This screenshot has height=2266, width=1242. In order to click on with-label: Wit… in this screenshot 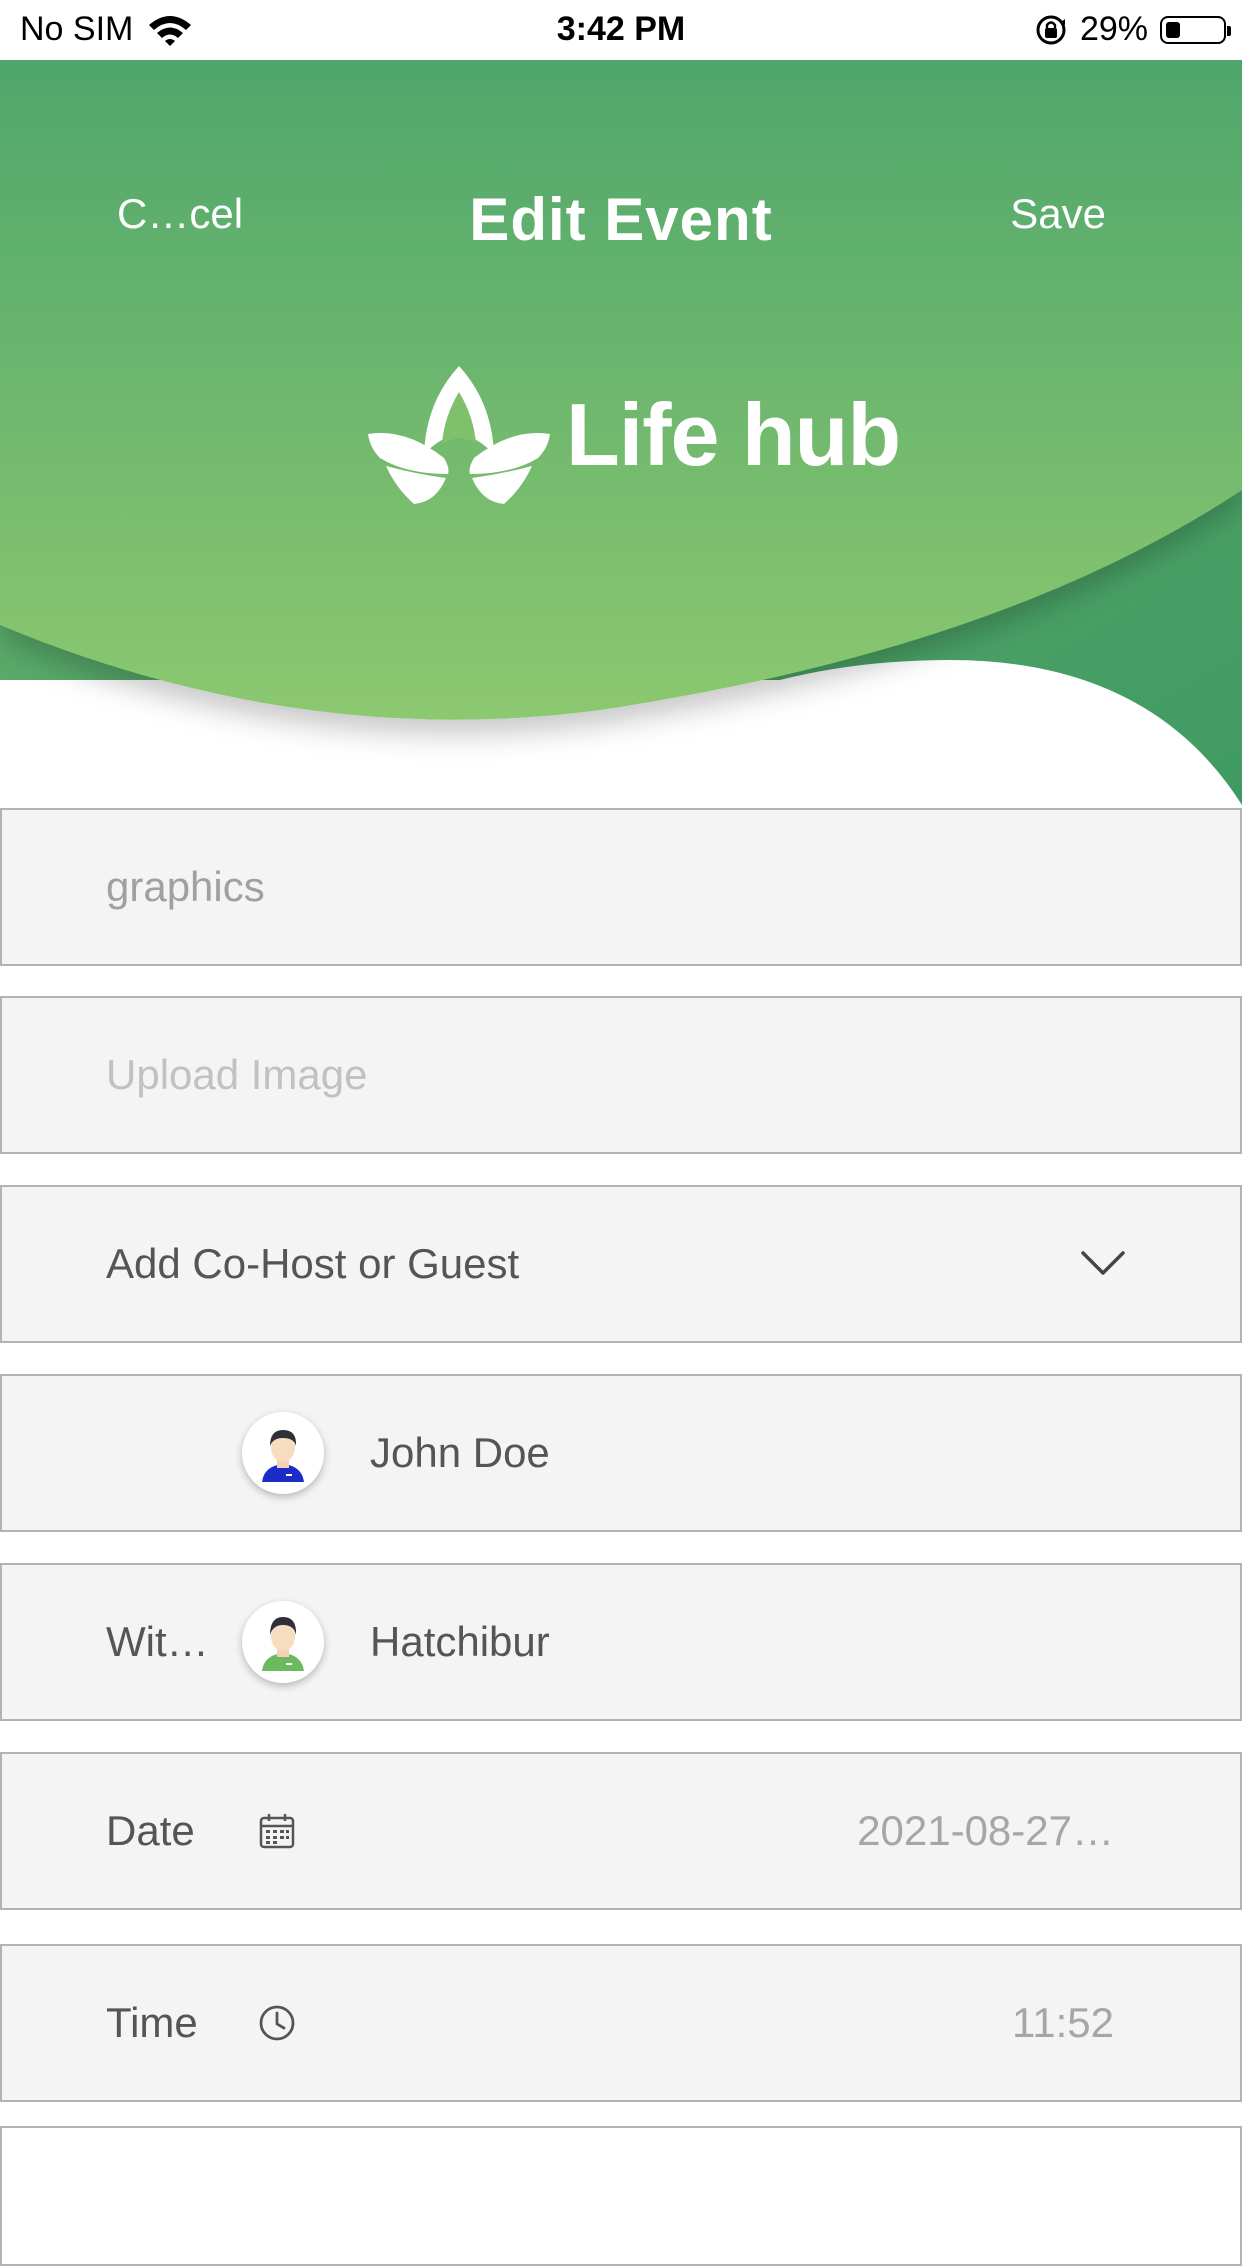, I will do `click(157, 1641)`.